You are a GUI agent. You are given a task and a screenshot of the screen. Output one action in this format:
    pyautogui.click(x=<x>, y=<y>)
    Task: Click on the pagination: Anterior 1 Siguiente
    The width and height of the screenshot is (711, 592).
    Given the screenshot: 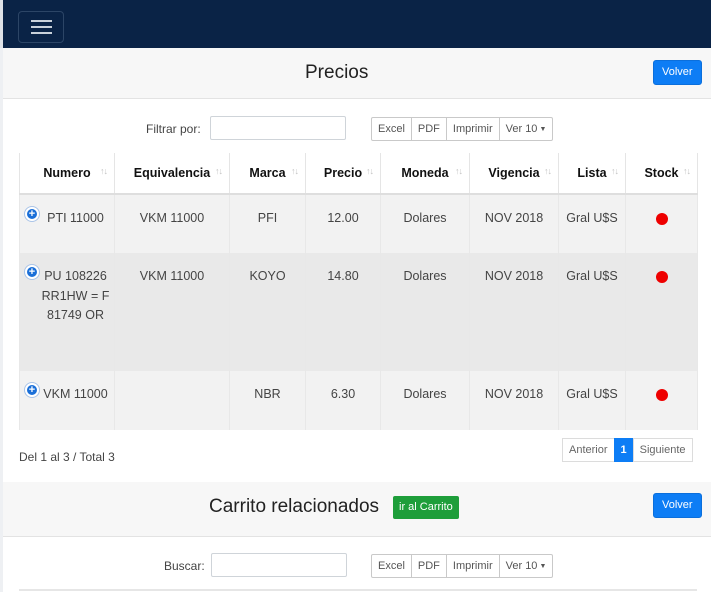 What is the action you would take?
    pyautogui.click(x=627, y=450)
    